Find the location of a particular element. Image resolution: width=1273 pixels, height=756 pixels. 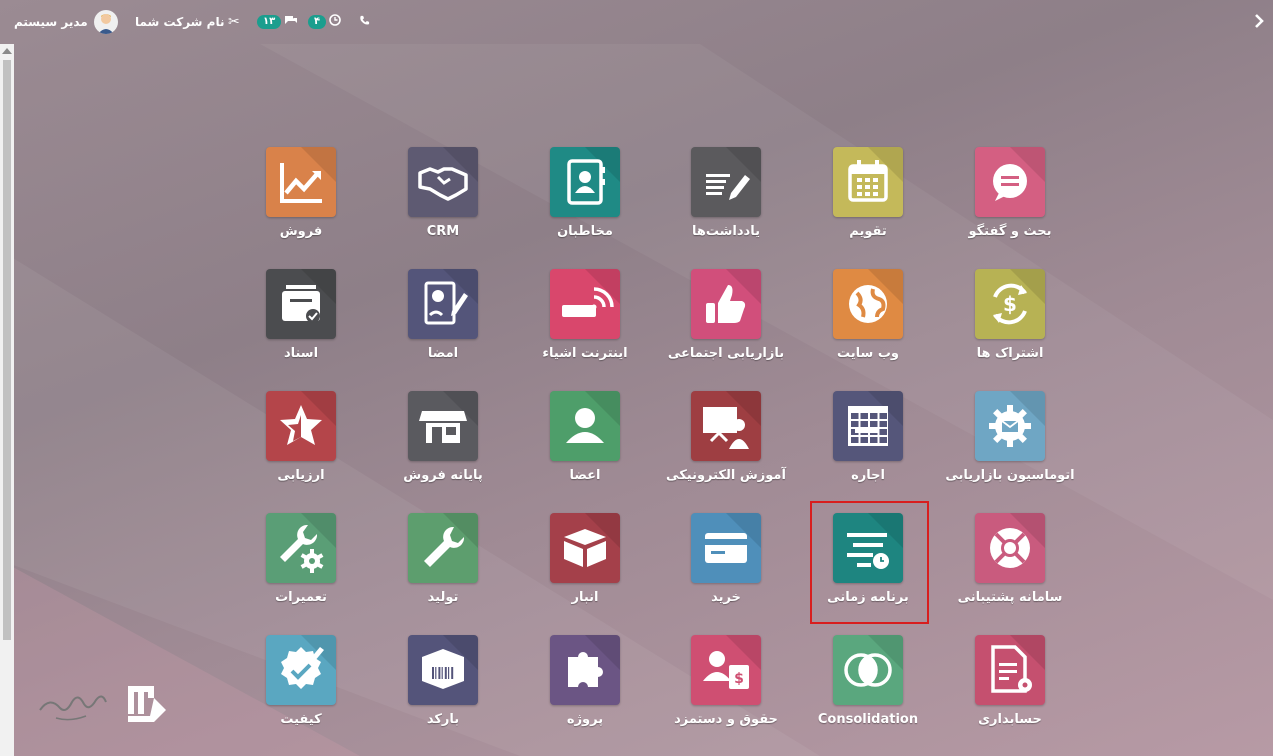

phone-button is located at coordinates (364, 22).